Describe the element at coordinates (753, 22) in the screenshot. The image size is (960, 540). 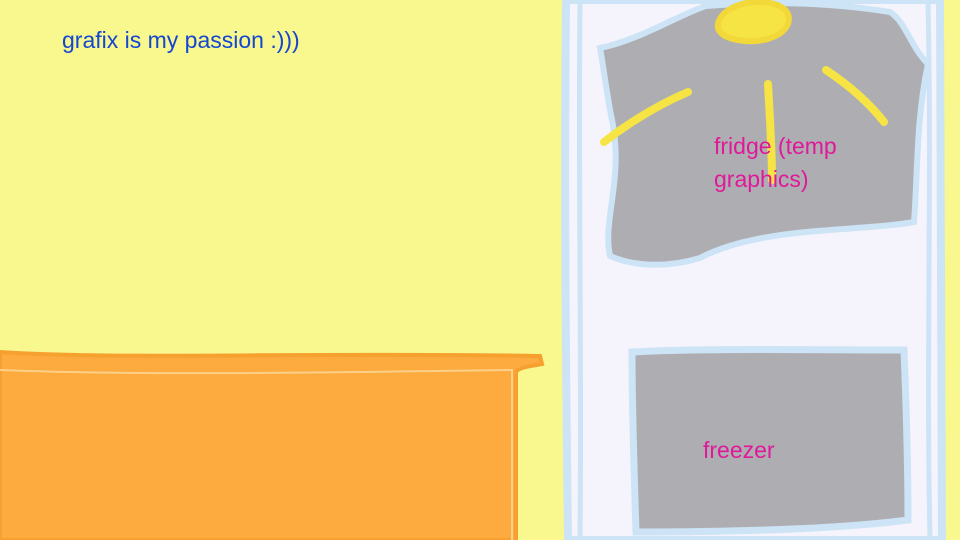
I see `fridge-light-bulb` at that location.